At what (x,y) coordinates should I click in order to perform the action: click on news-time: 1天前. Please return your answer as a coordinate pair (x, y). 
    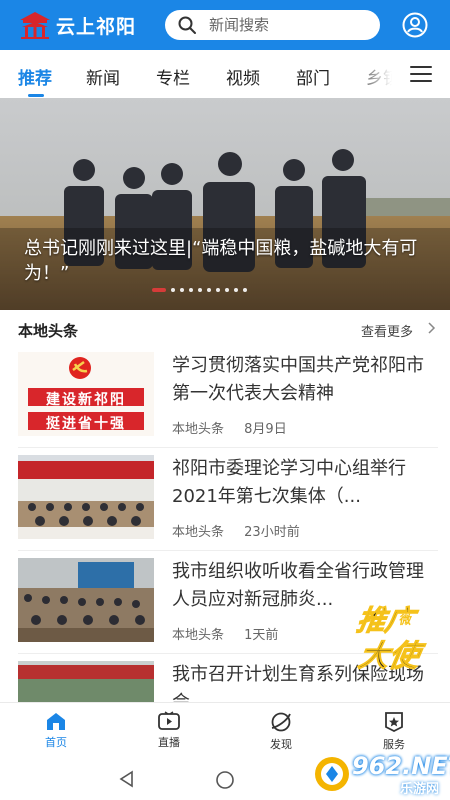
    Looking at the image, I should click on (261, 635).